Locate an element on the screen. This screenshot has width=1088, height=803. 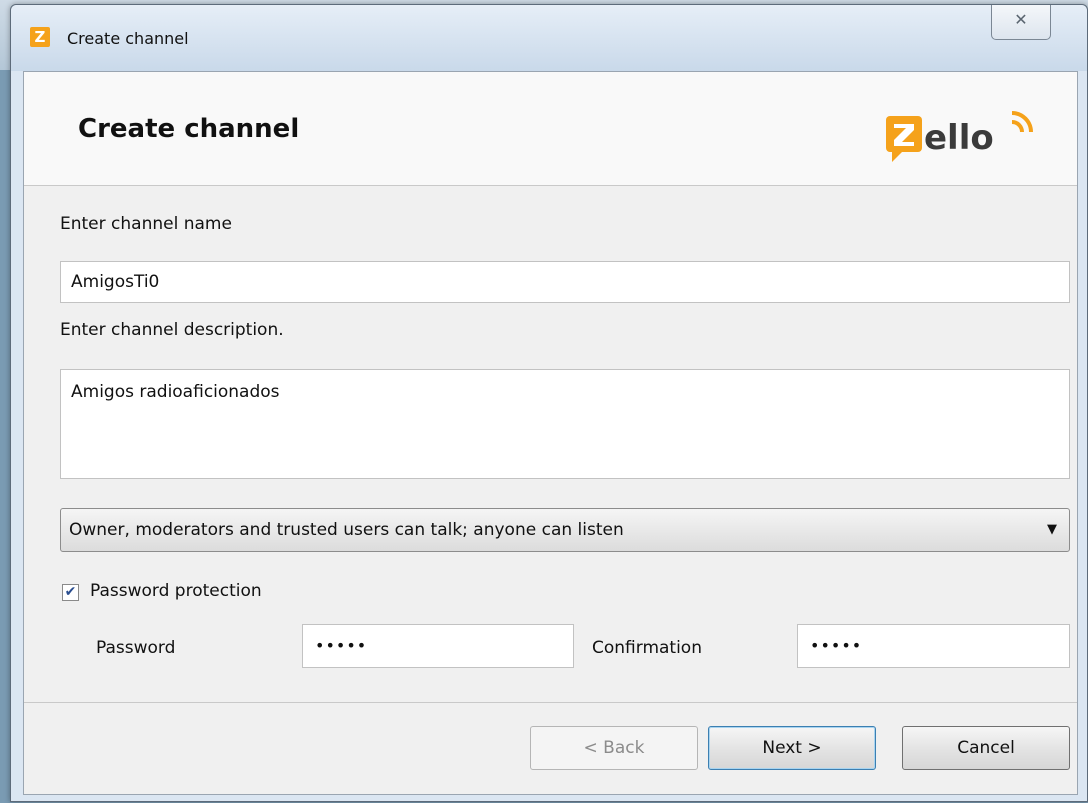
next-button: Next > is located at coordinates (792, 748).